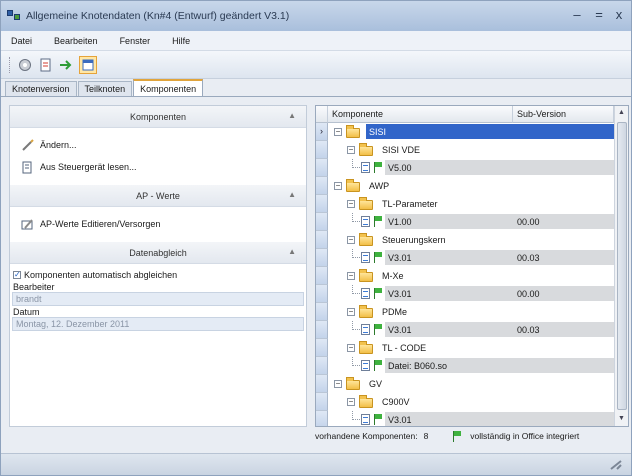 The height and width of the screenshot is (476, 632). What do you see at coordinates (599, 14) in the screenshot?
I see `maximize-button: =` at bounding box center [599, 14].